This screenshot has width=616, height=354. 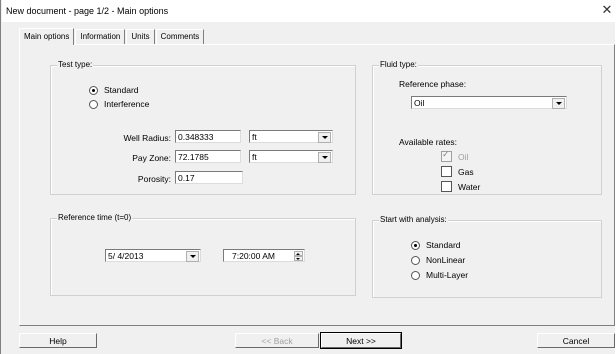 I want to click on radio-standard-analysis: Standard, so click(x=436, y=245).